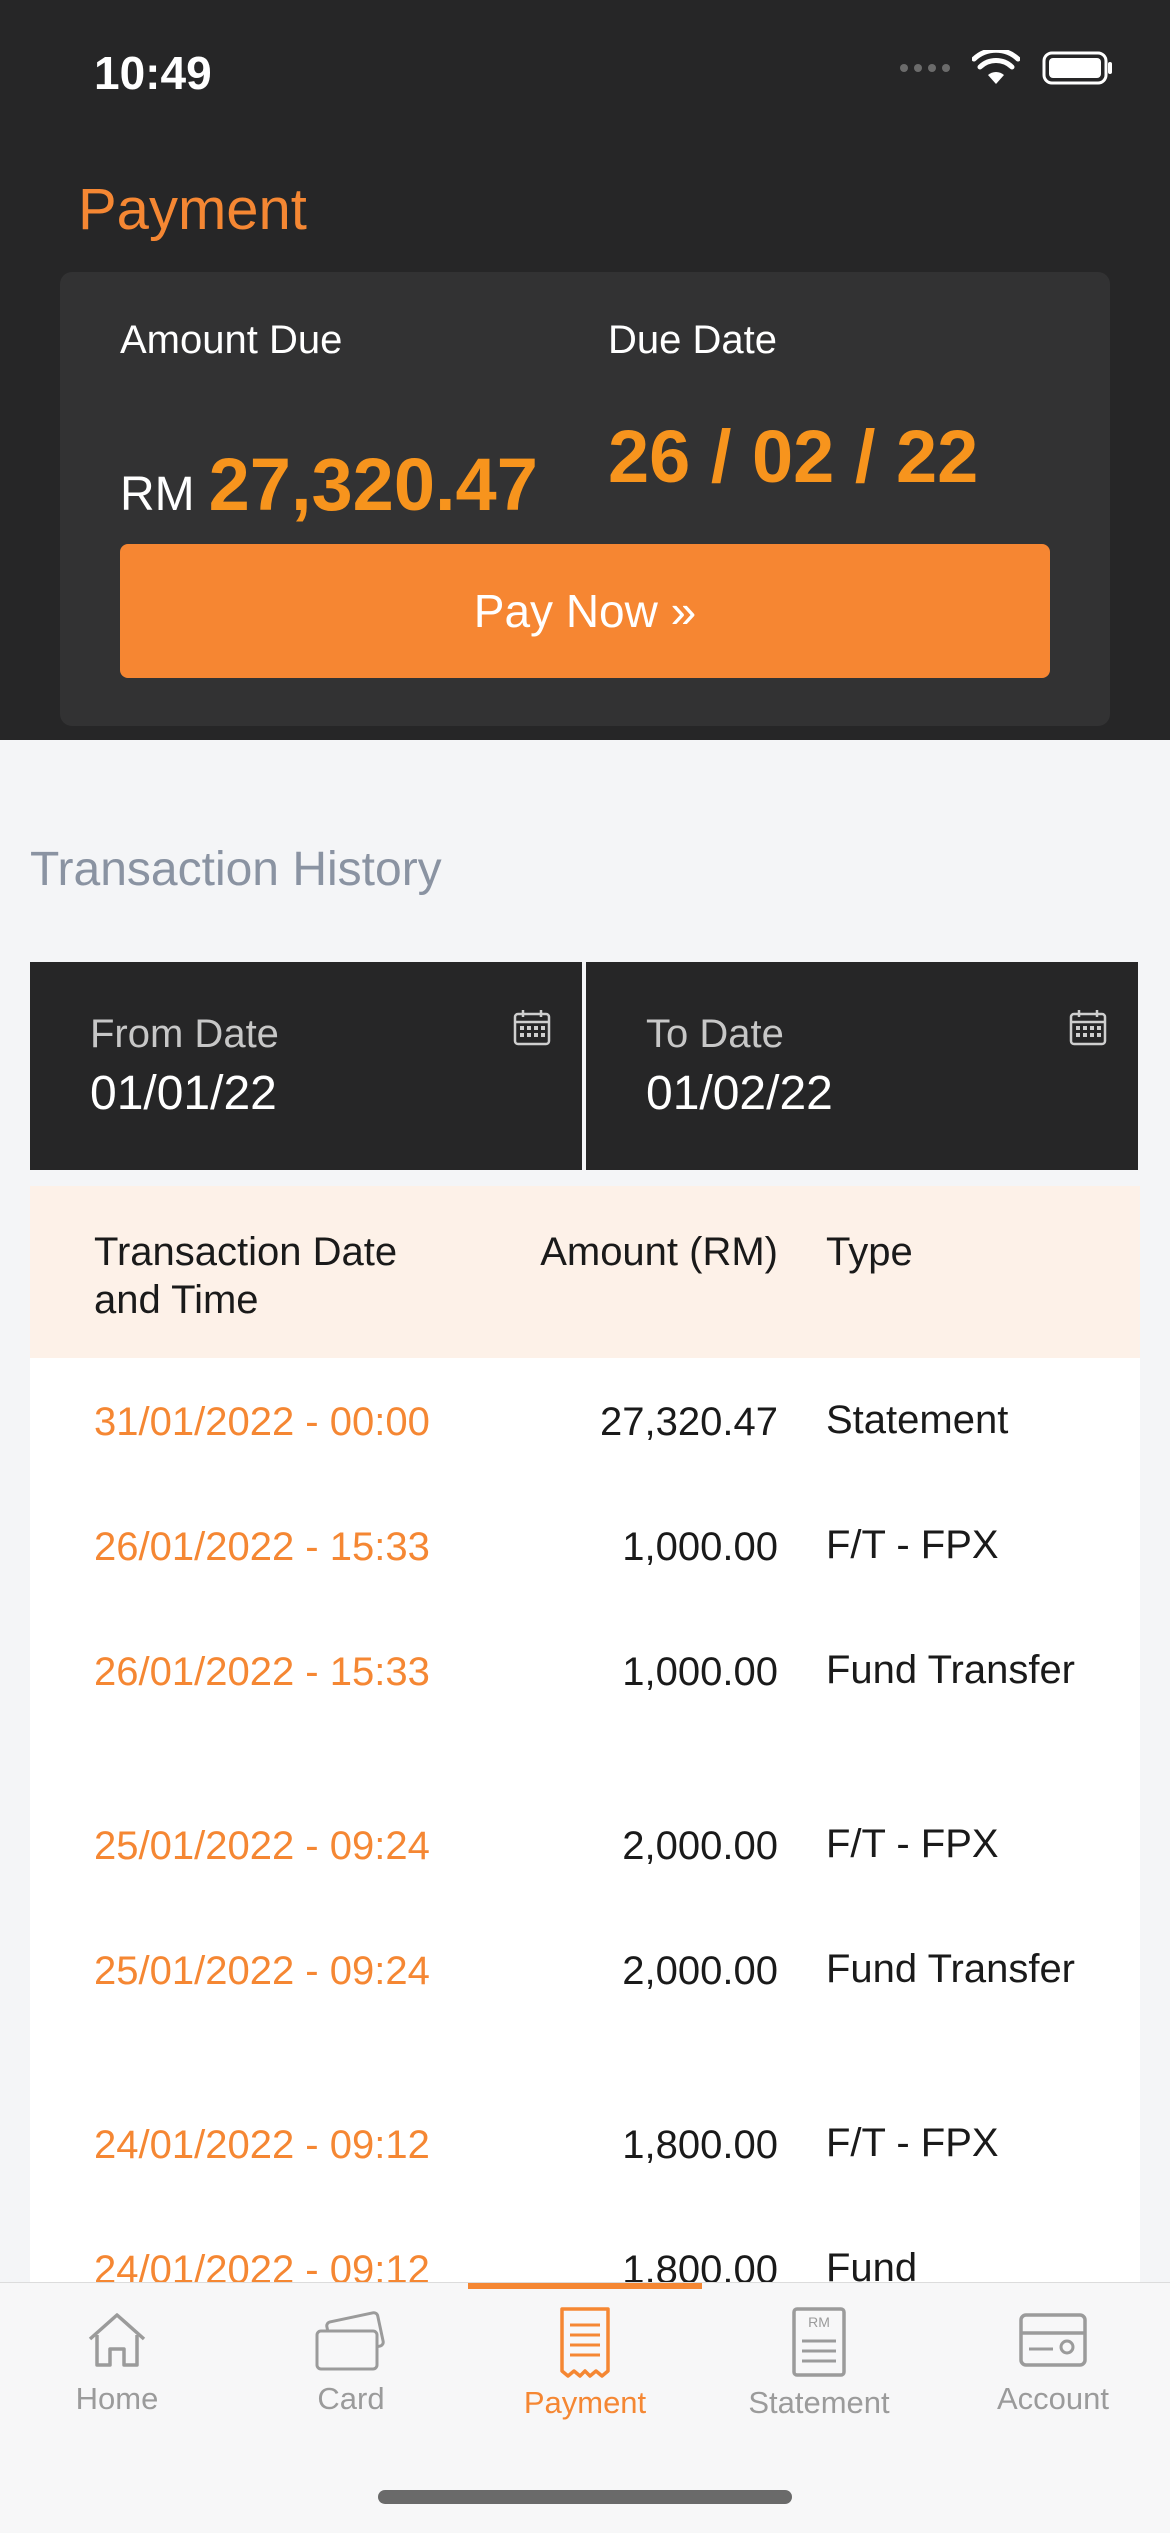 This screenshot has width=1170, height=2533. Describe the element at coordinates (183, 1093) in the screenshot. I see `from-date-value: 01/01/22` at that location.